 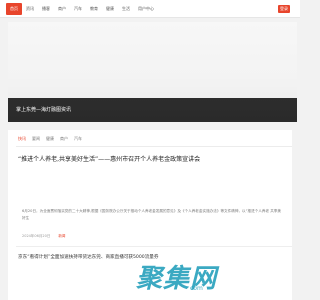 I want to click on nav-item-home: 首页, so click(x=14, y=9).